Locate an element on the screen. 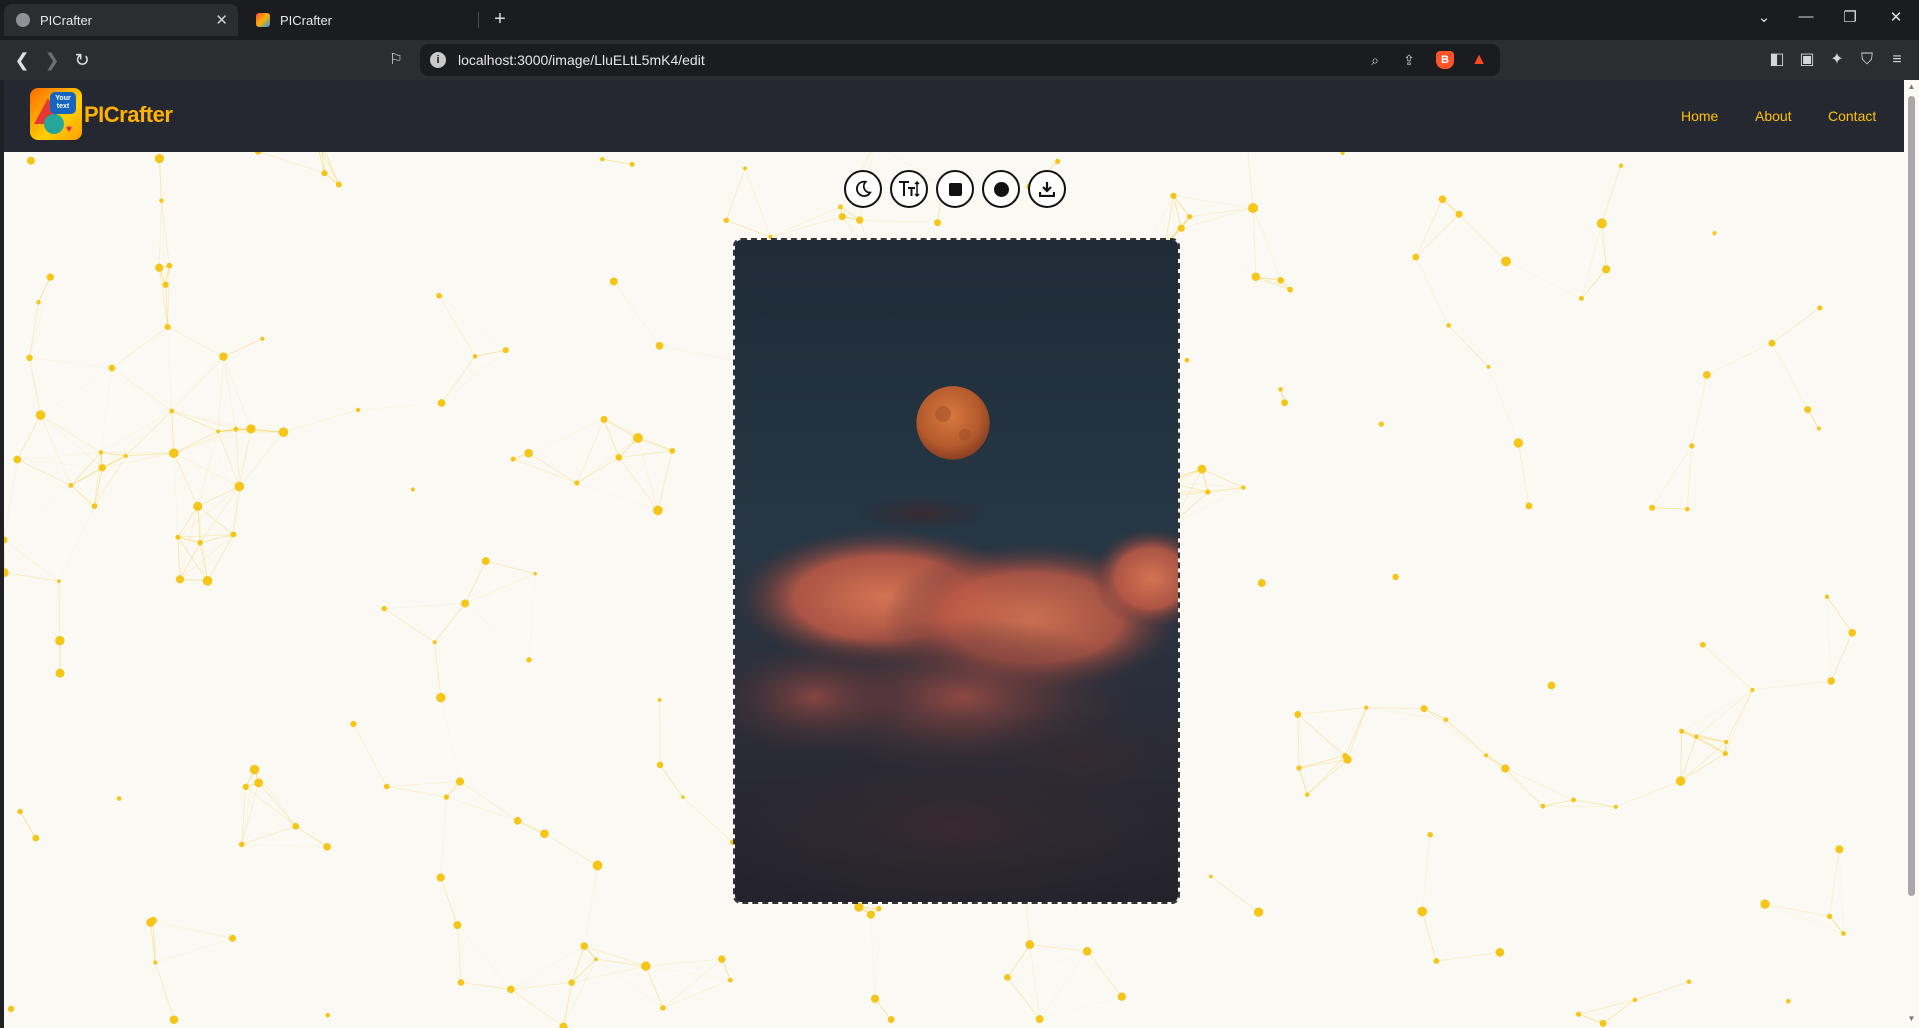 This screenshot has width=1919, height=1028. back-button: ❮ is located at coordinates (22, 60).